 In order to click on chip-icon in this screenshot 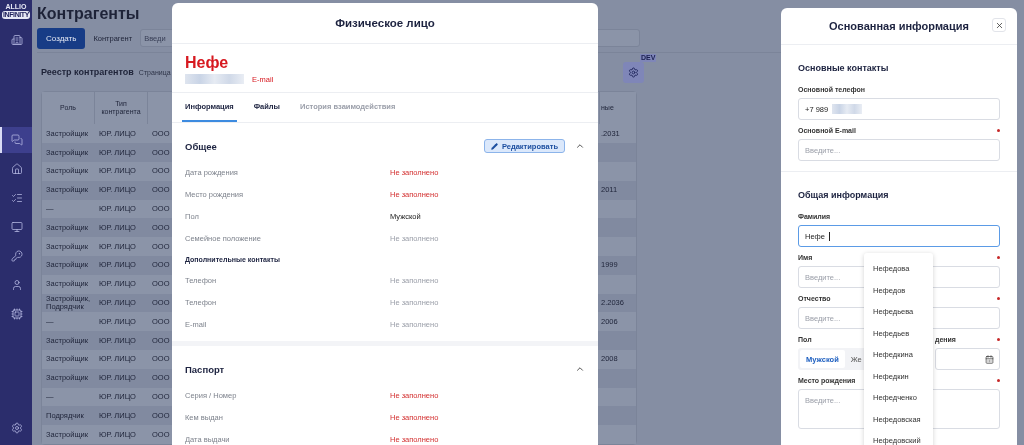, I will do `click(17, 314)`.